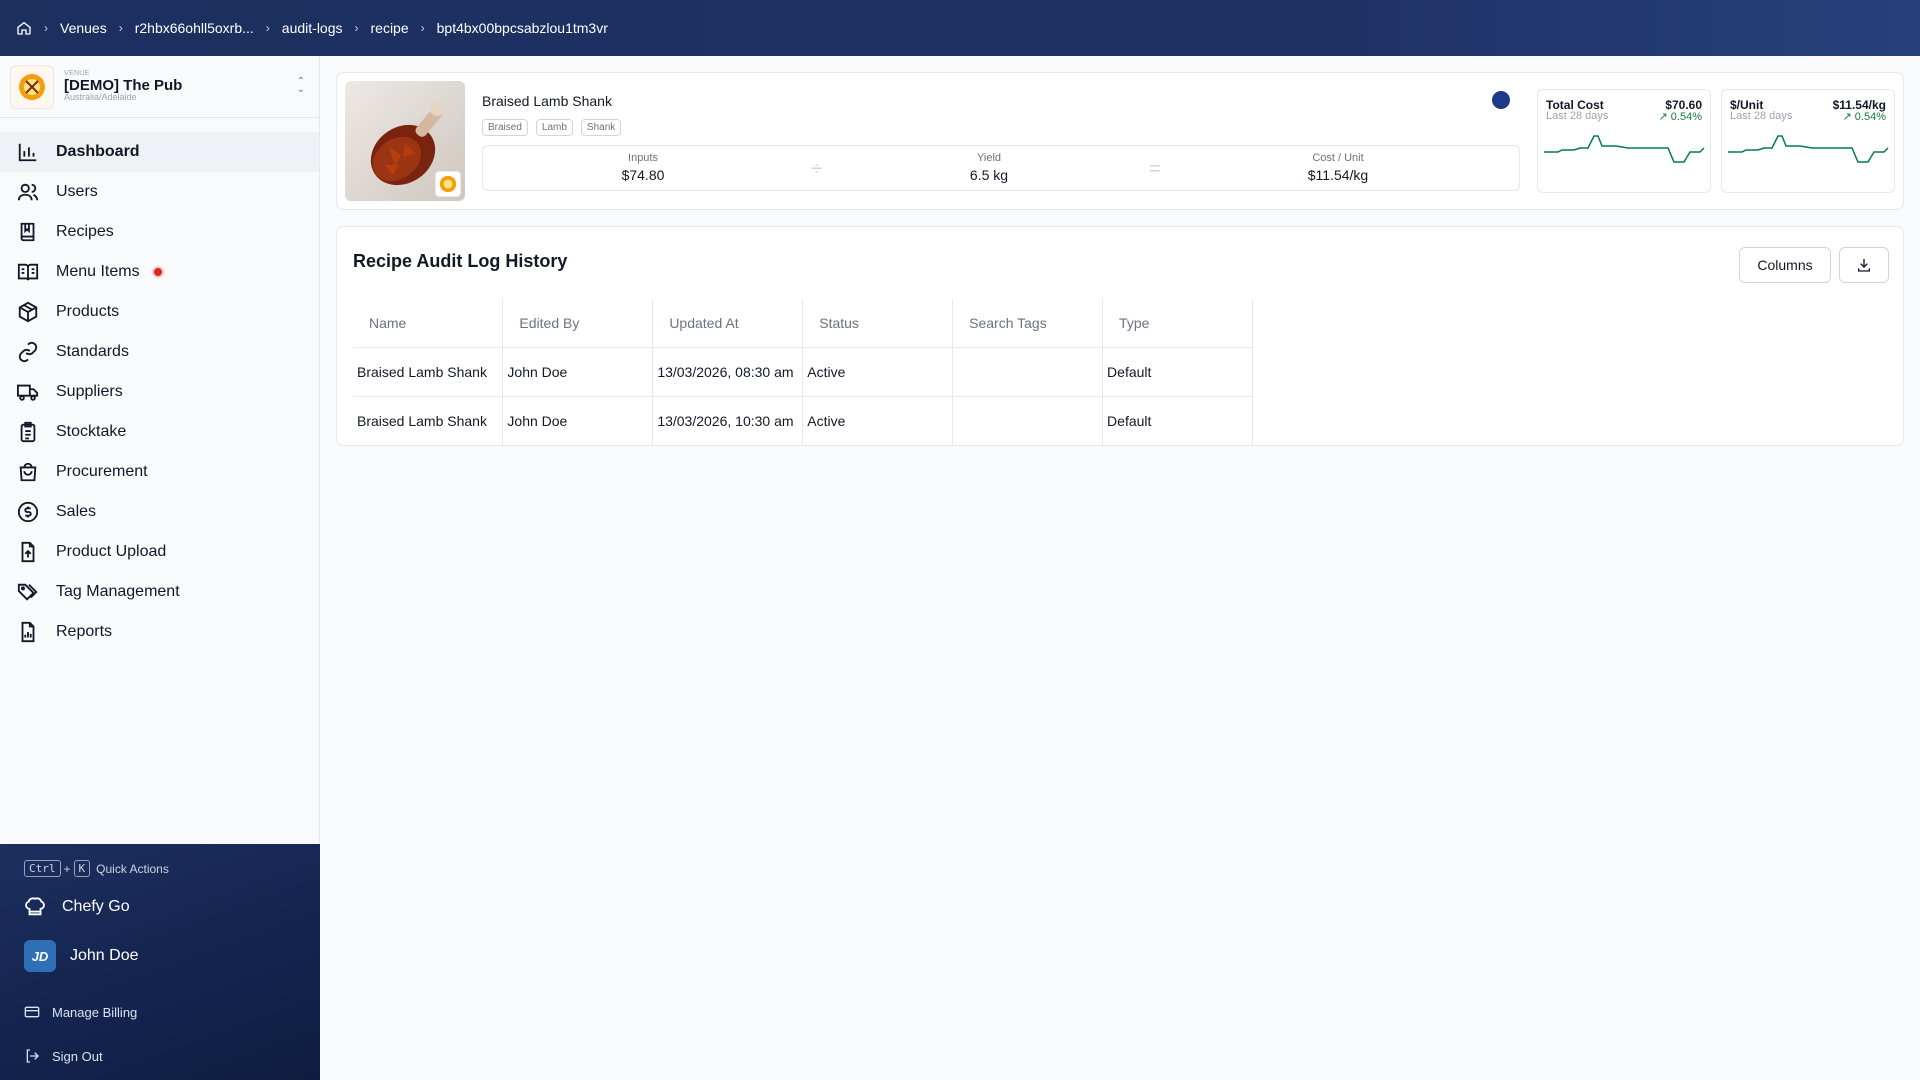  I want to click on breadcrumb-recipe: recipe, so click(390, 28).